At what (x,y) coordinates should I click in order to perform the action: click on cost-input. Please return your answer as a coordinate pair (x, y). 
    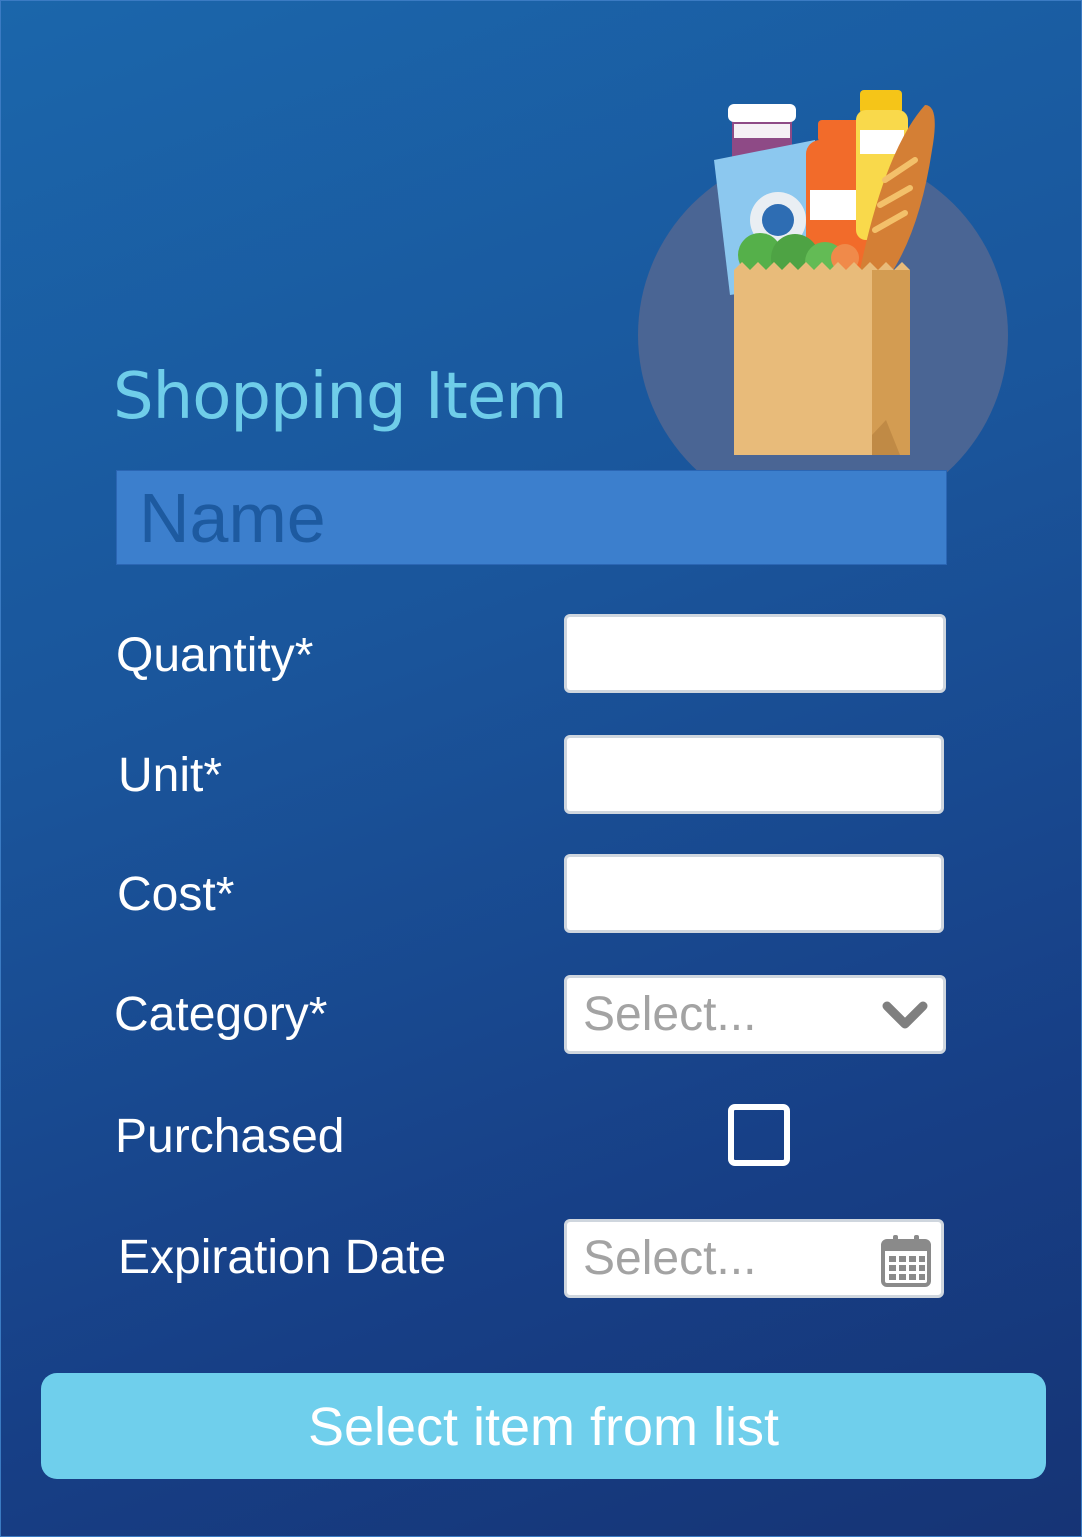
    Looking at the image, I should click on (754, 893).